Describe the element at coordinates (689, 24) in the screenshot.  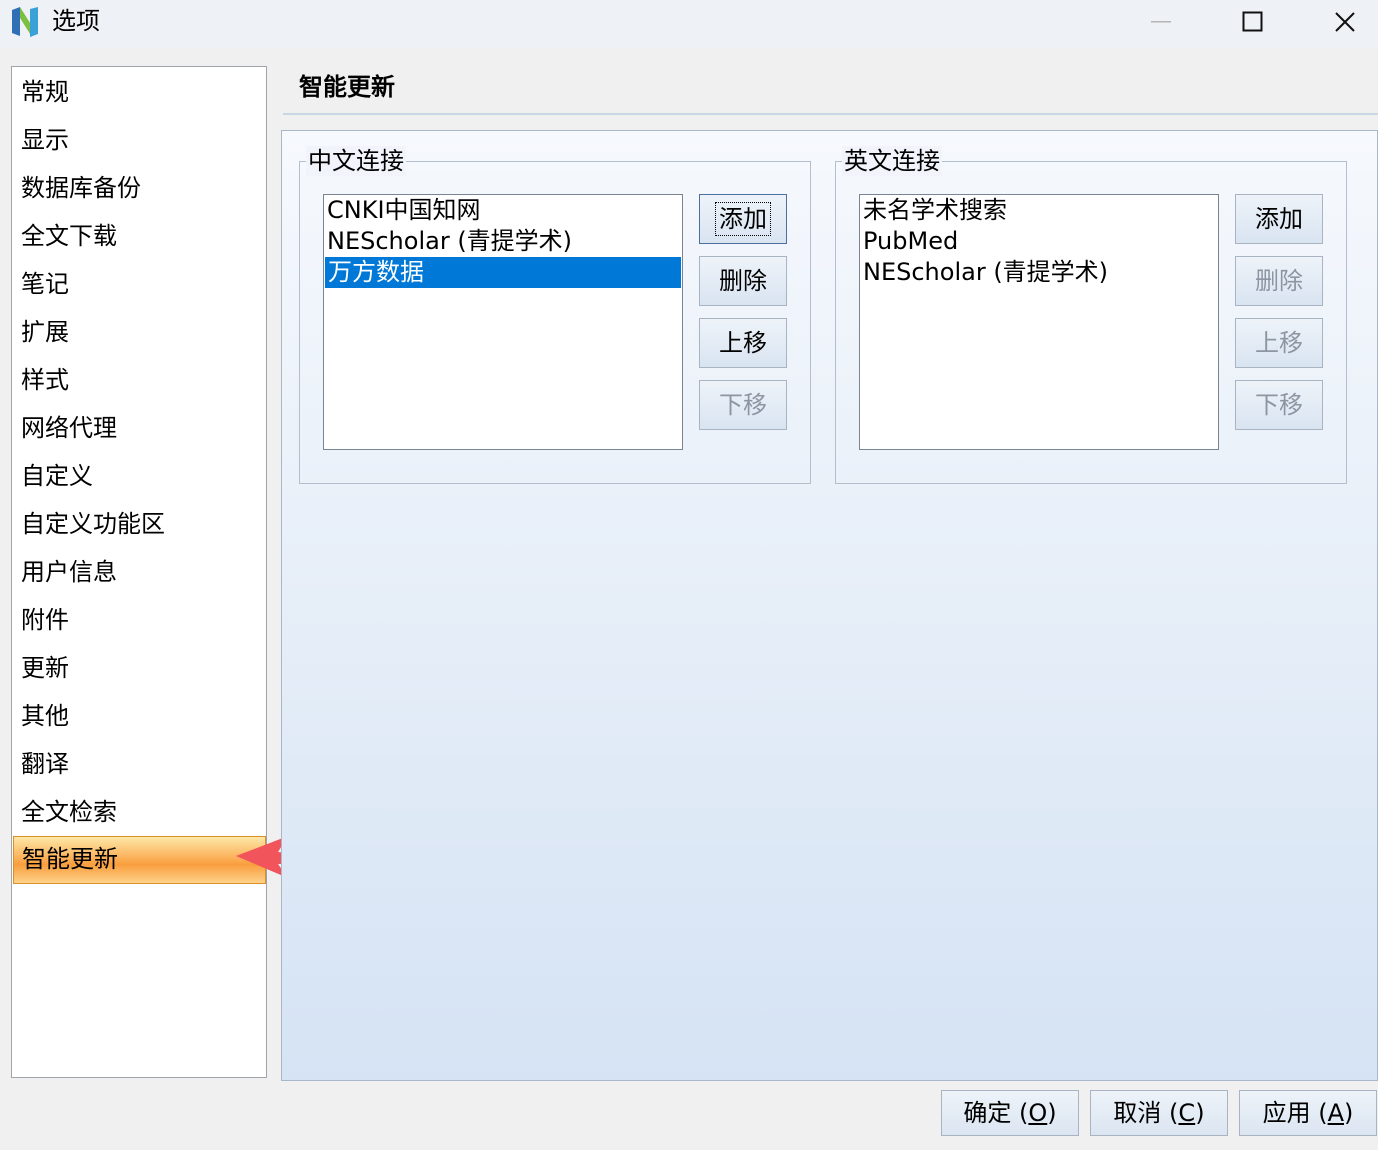
I see `title-bar: 选项` at that location.